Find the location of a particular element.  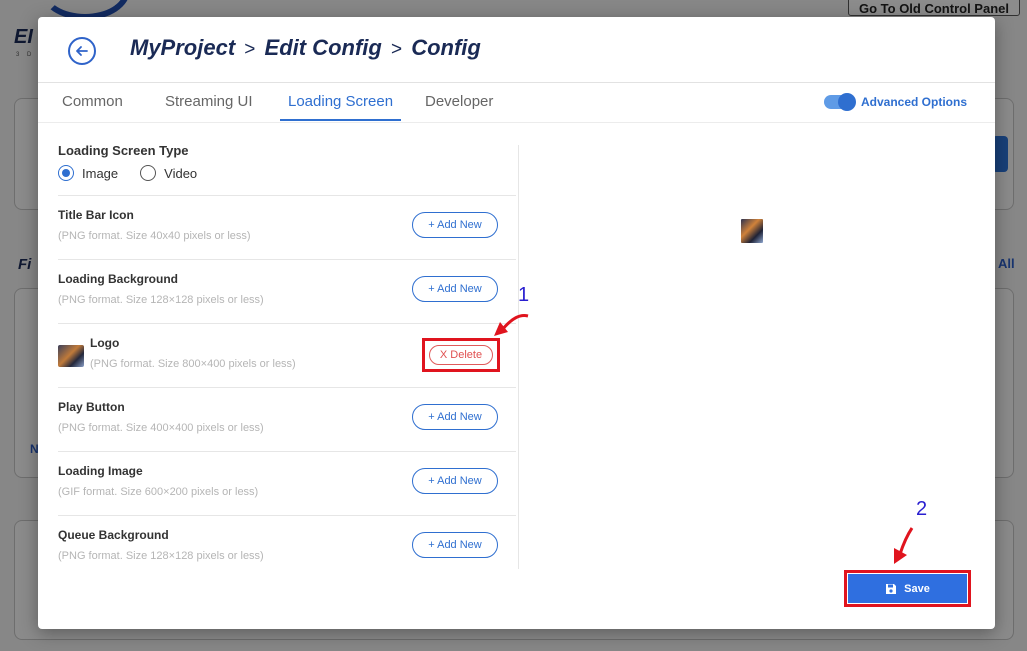

advanced-options-toggle is located at coordinates (840, 102).